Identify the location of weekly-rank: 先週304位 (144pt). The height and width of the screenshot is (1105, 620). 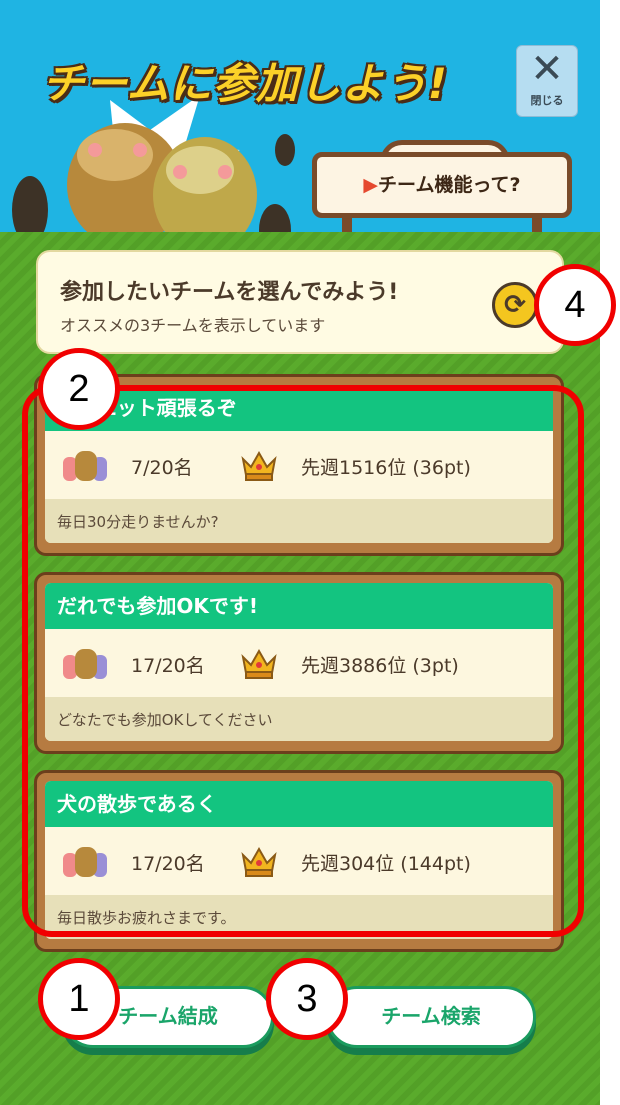
(386, 864).